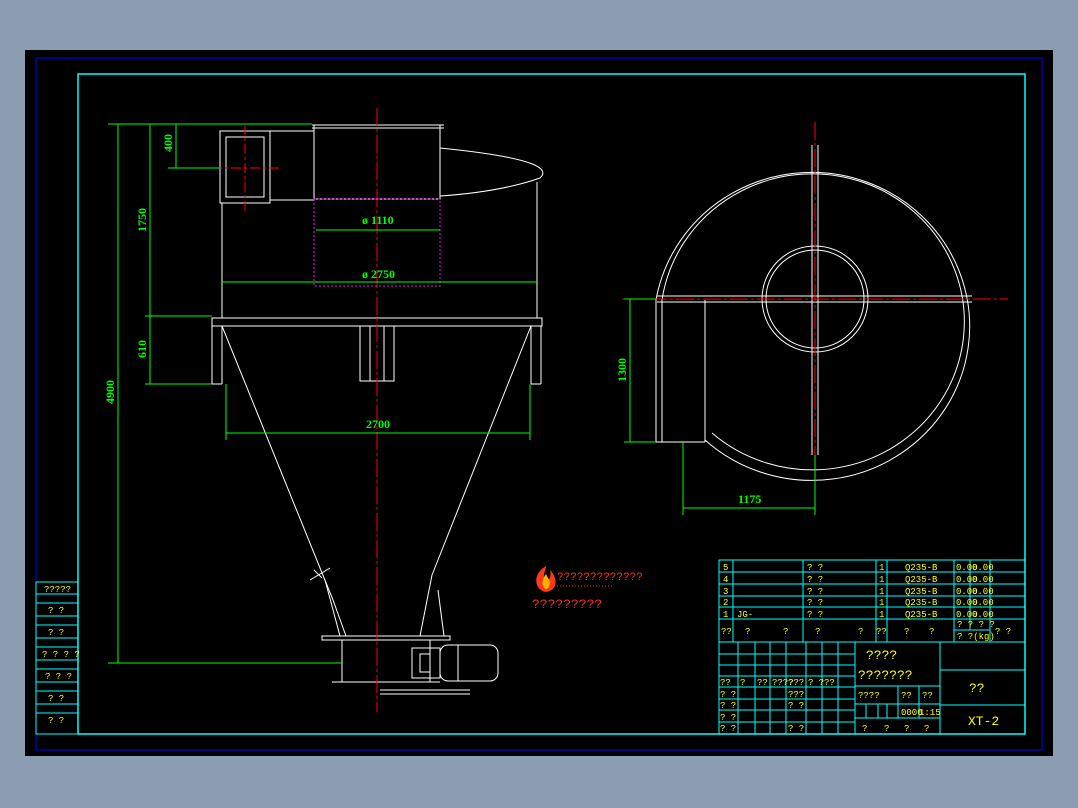  Describe the element at coordinates (600, 578) in the screenshot. I see `logo-line-1: ?????????????` at that location.